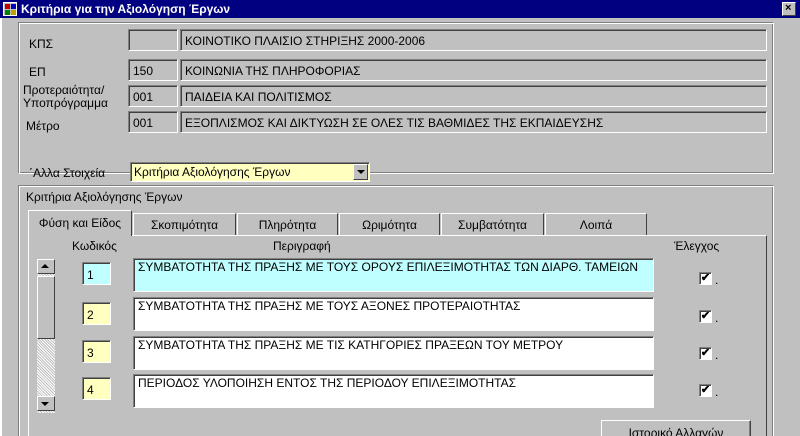 The width and height of the screenshot is (800, 436). I want to click on column-header-code: Κωδικός, so click(94, 246).